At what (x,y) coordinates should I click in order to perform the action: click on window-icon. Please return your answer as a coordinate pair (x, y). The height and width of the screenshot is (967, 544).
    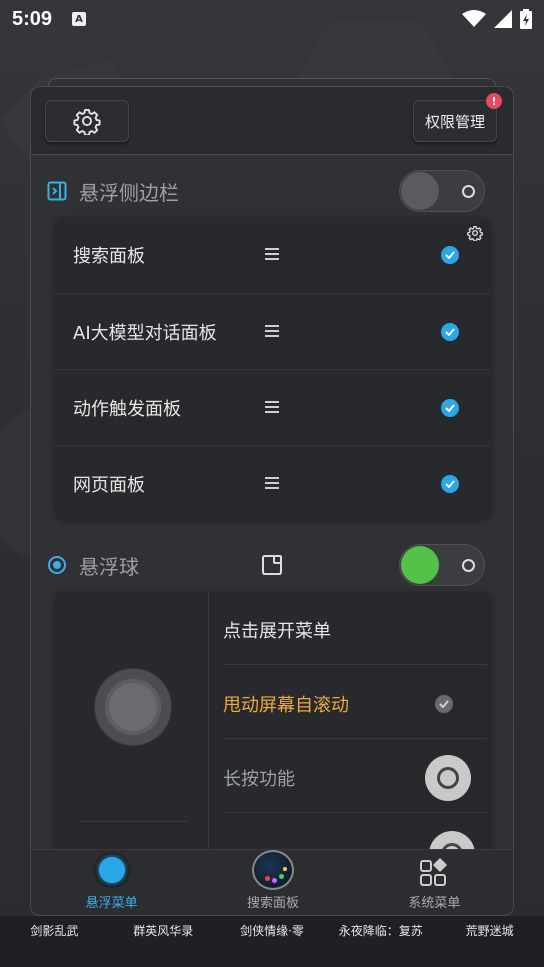
    Looking at the image, I should click on (272, 565).